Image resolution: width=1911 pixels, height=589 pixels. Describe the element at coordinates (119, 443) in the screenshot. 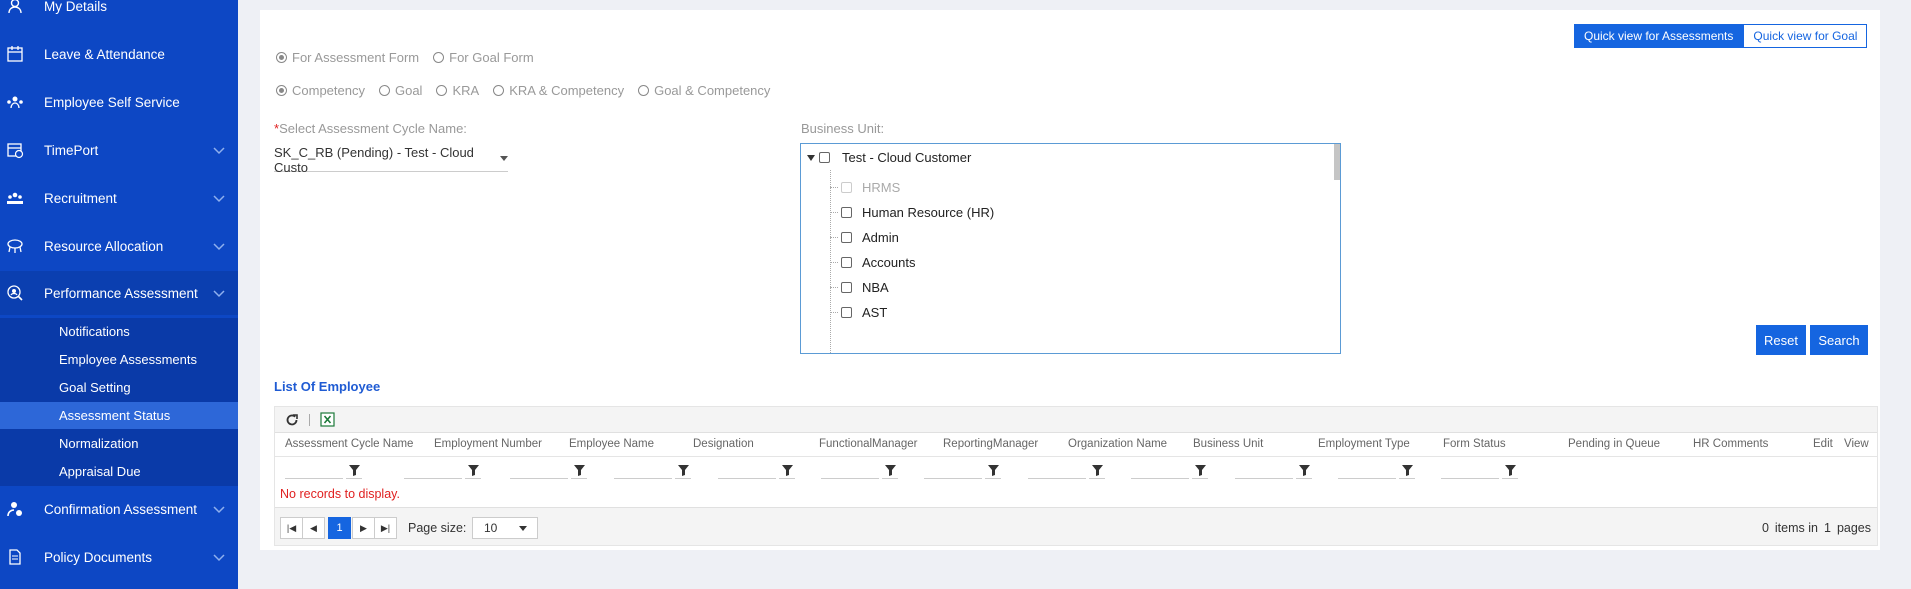

I see `submenu-normalization: Normalization` at that location.